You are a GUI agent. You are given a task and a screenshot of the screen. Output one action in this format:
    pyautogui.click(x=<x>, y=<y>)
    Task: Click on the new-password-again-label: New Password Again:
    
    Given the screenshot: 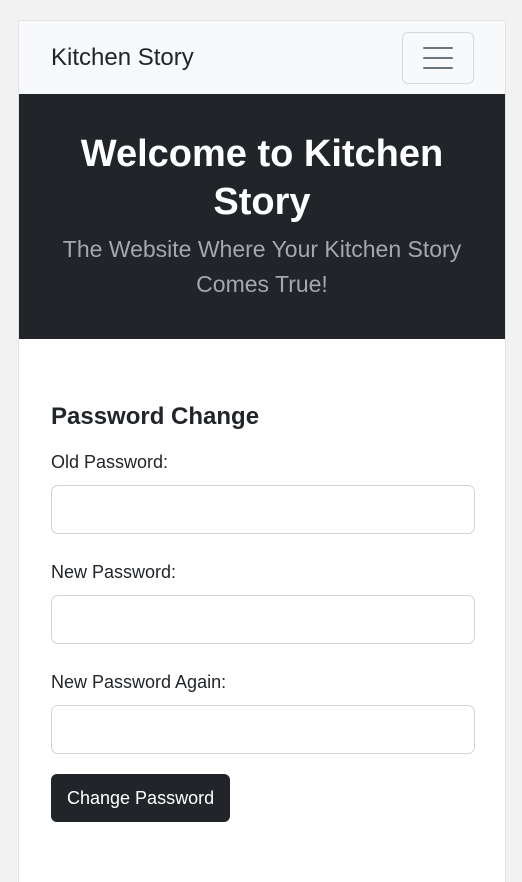 What is the action you would take?
    pyautogui.click(x=139, y=682)
    